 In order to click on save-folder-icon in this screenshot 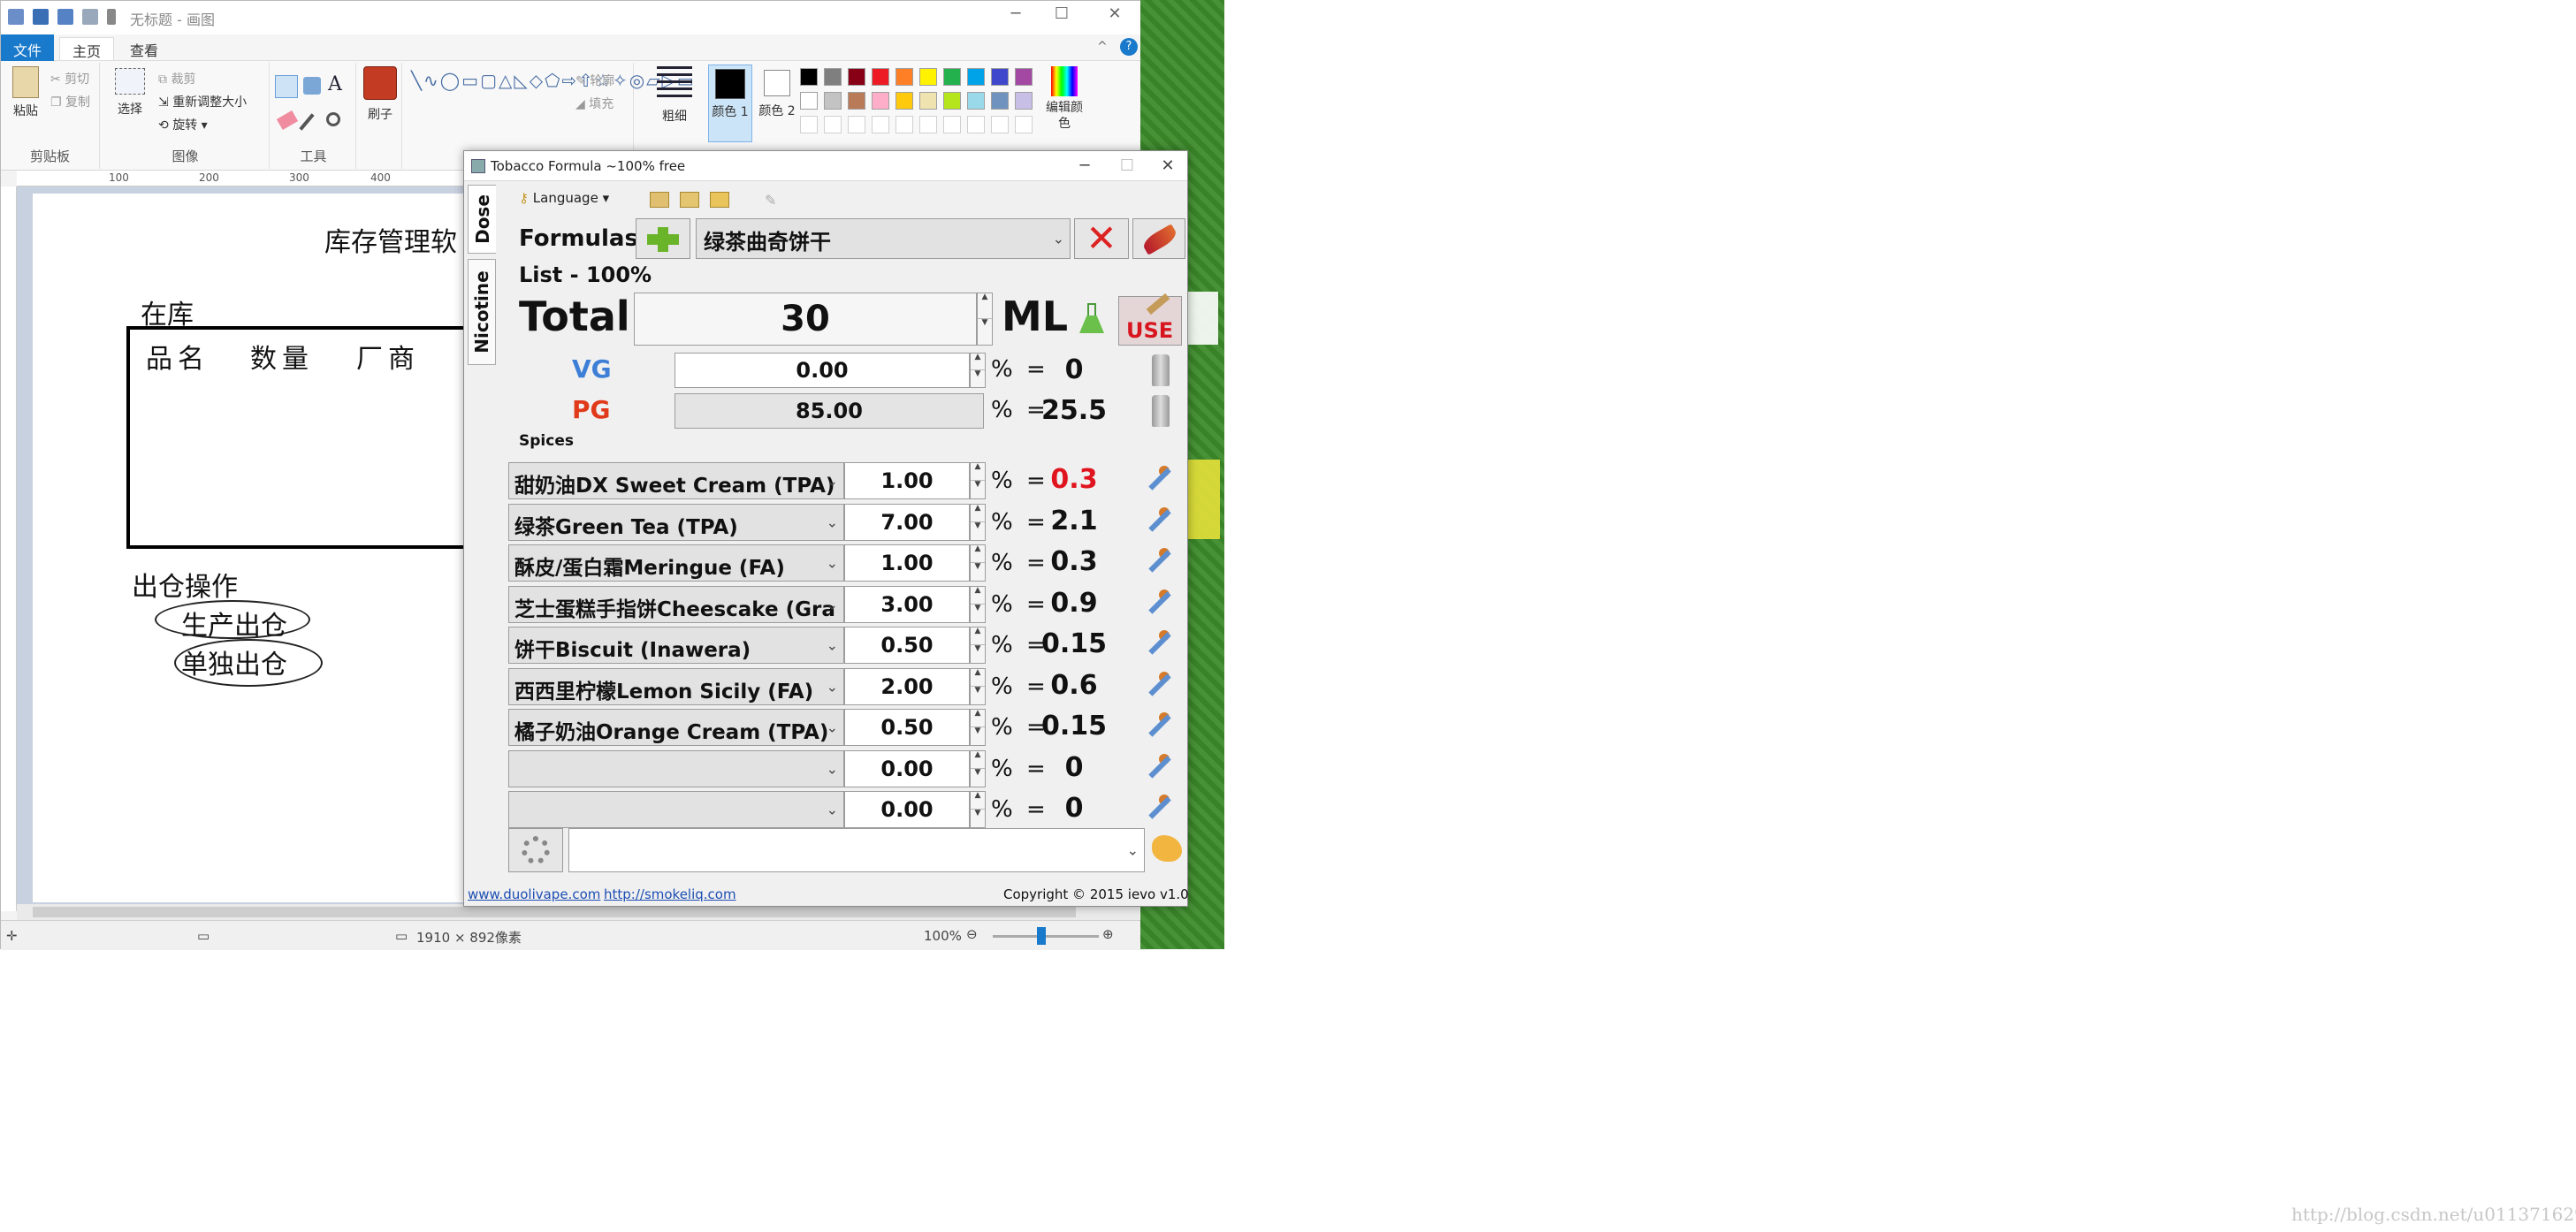, I will do `click(719, 200)`.